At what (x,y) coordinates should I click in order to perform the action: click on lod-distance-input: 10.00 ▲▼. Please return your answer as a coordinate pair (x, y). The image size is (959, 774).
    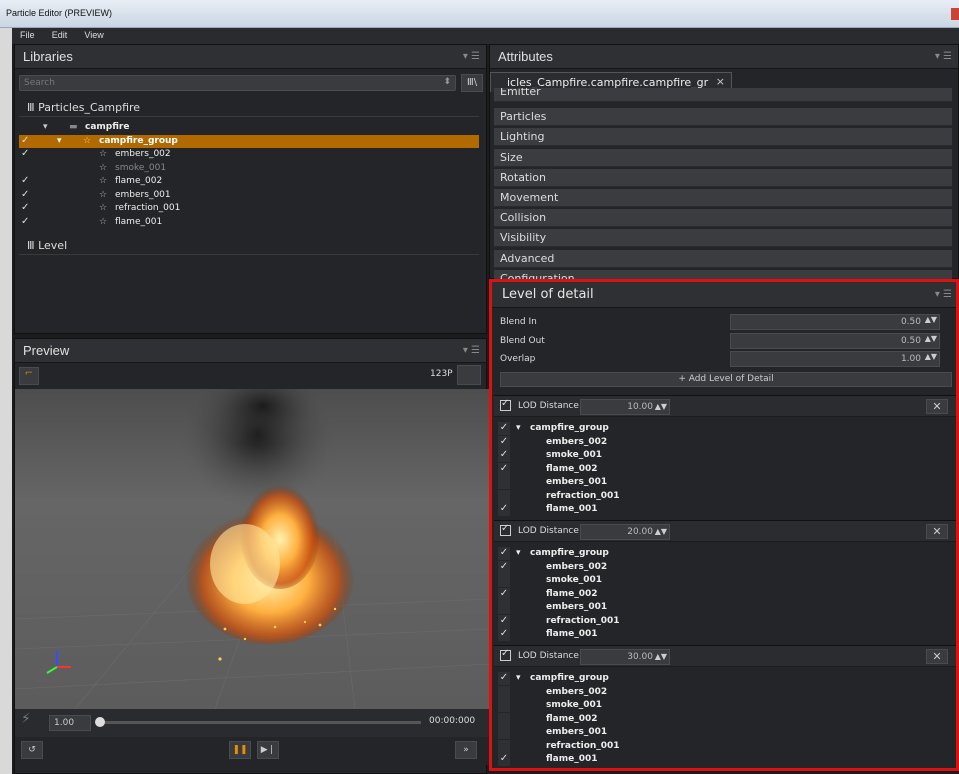
    Looking at the image, I should click on (625, 407).